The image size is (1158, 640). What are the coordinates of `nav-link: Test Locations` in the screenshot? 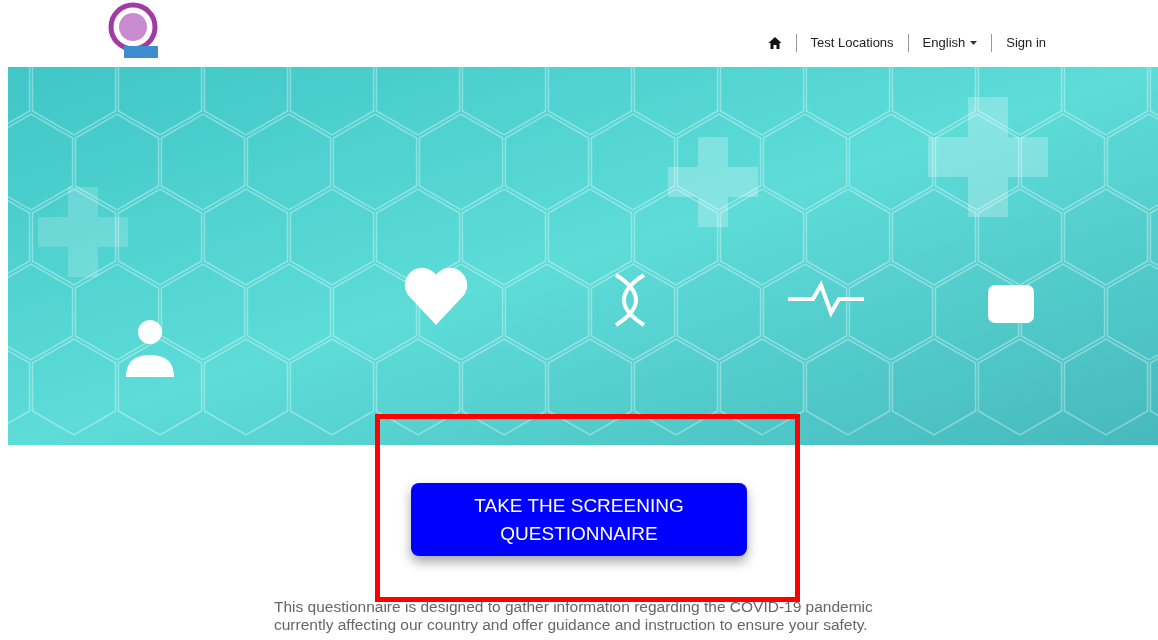 It's located at (852, 42).